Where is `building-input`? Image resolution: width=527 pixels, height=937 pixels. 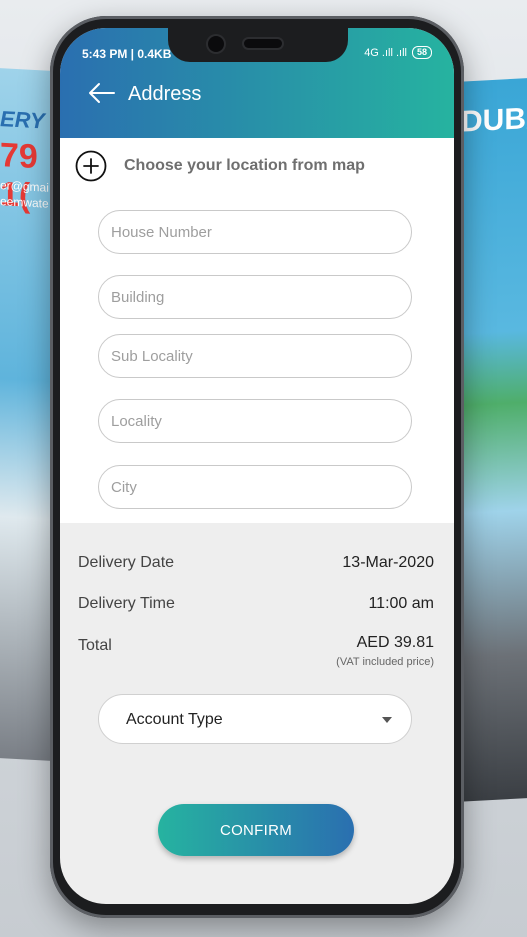 building-input is located at coordinates (255, 297).